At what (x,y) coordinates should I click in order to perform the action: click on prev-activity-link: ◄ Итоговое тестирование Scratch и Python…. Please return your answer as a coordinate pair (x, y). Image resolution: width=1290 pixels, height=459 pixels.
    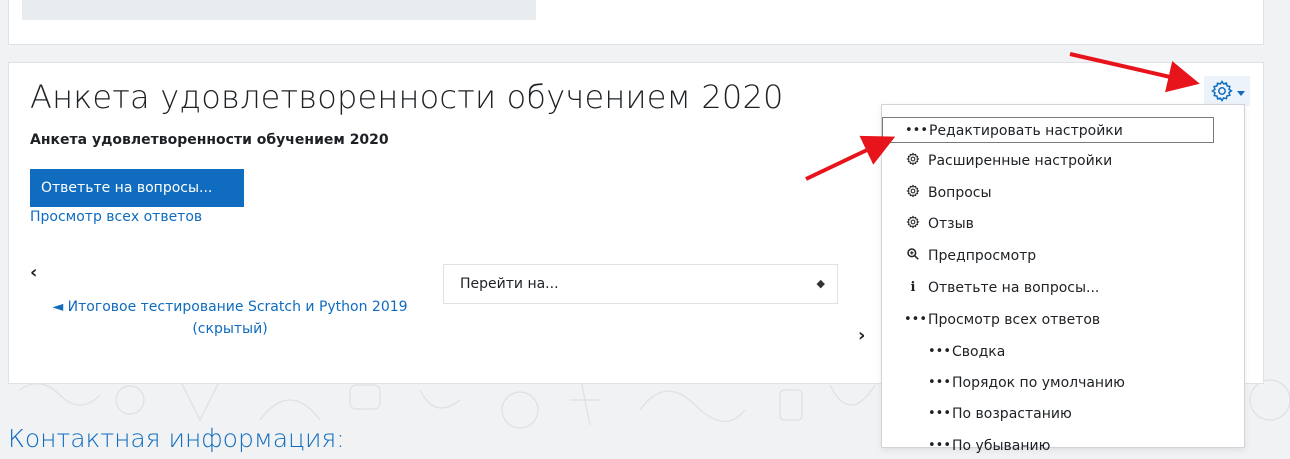
    Looking at the image, I should click on (230, 318).